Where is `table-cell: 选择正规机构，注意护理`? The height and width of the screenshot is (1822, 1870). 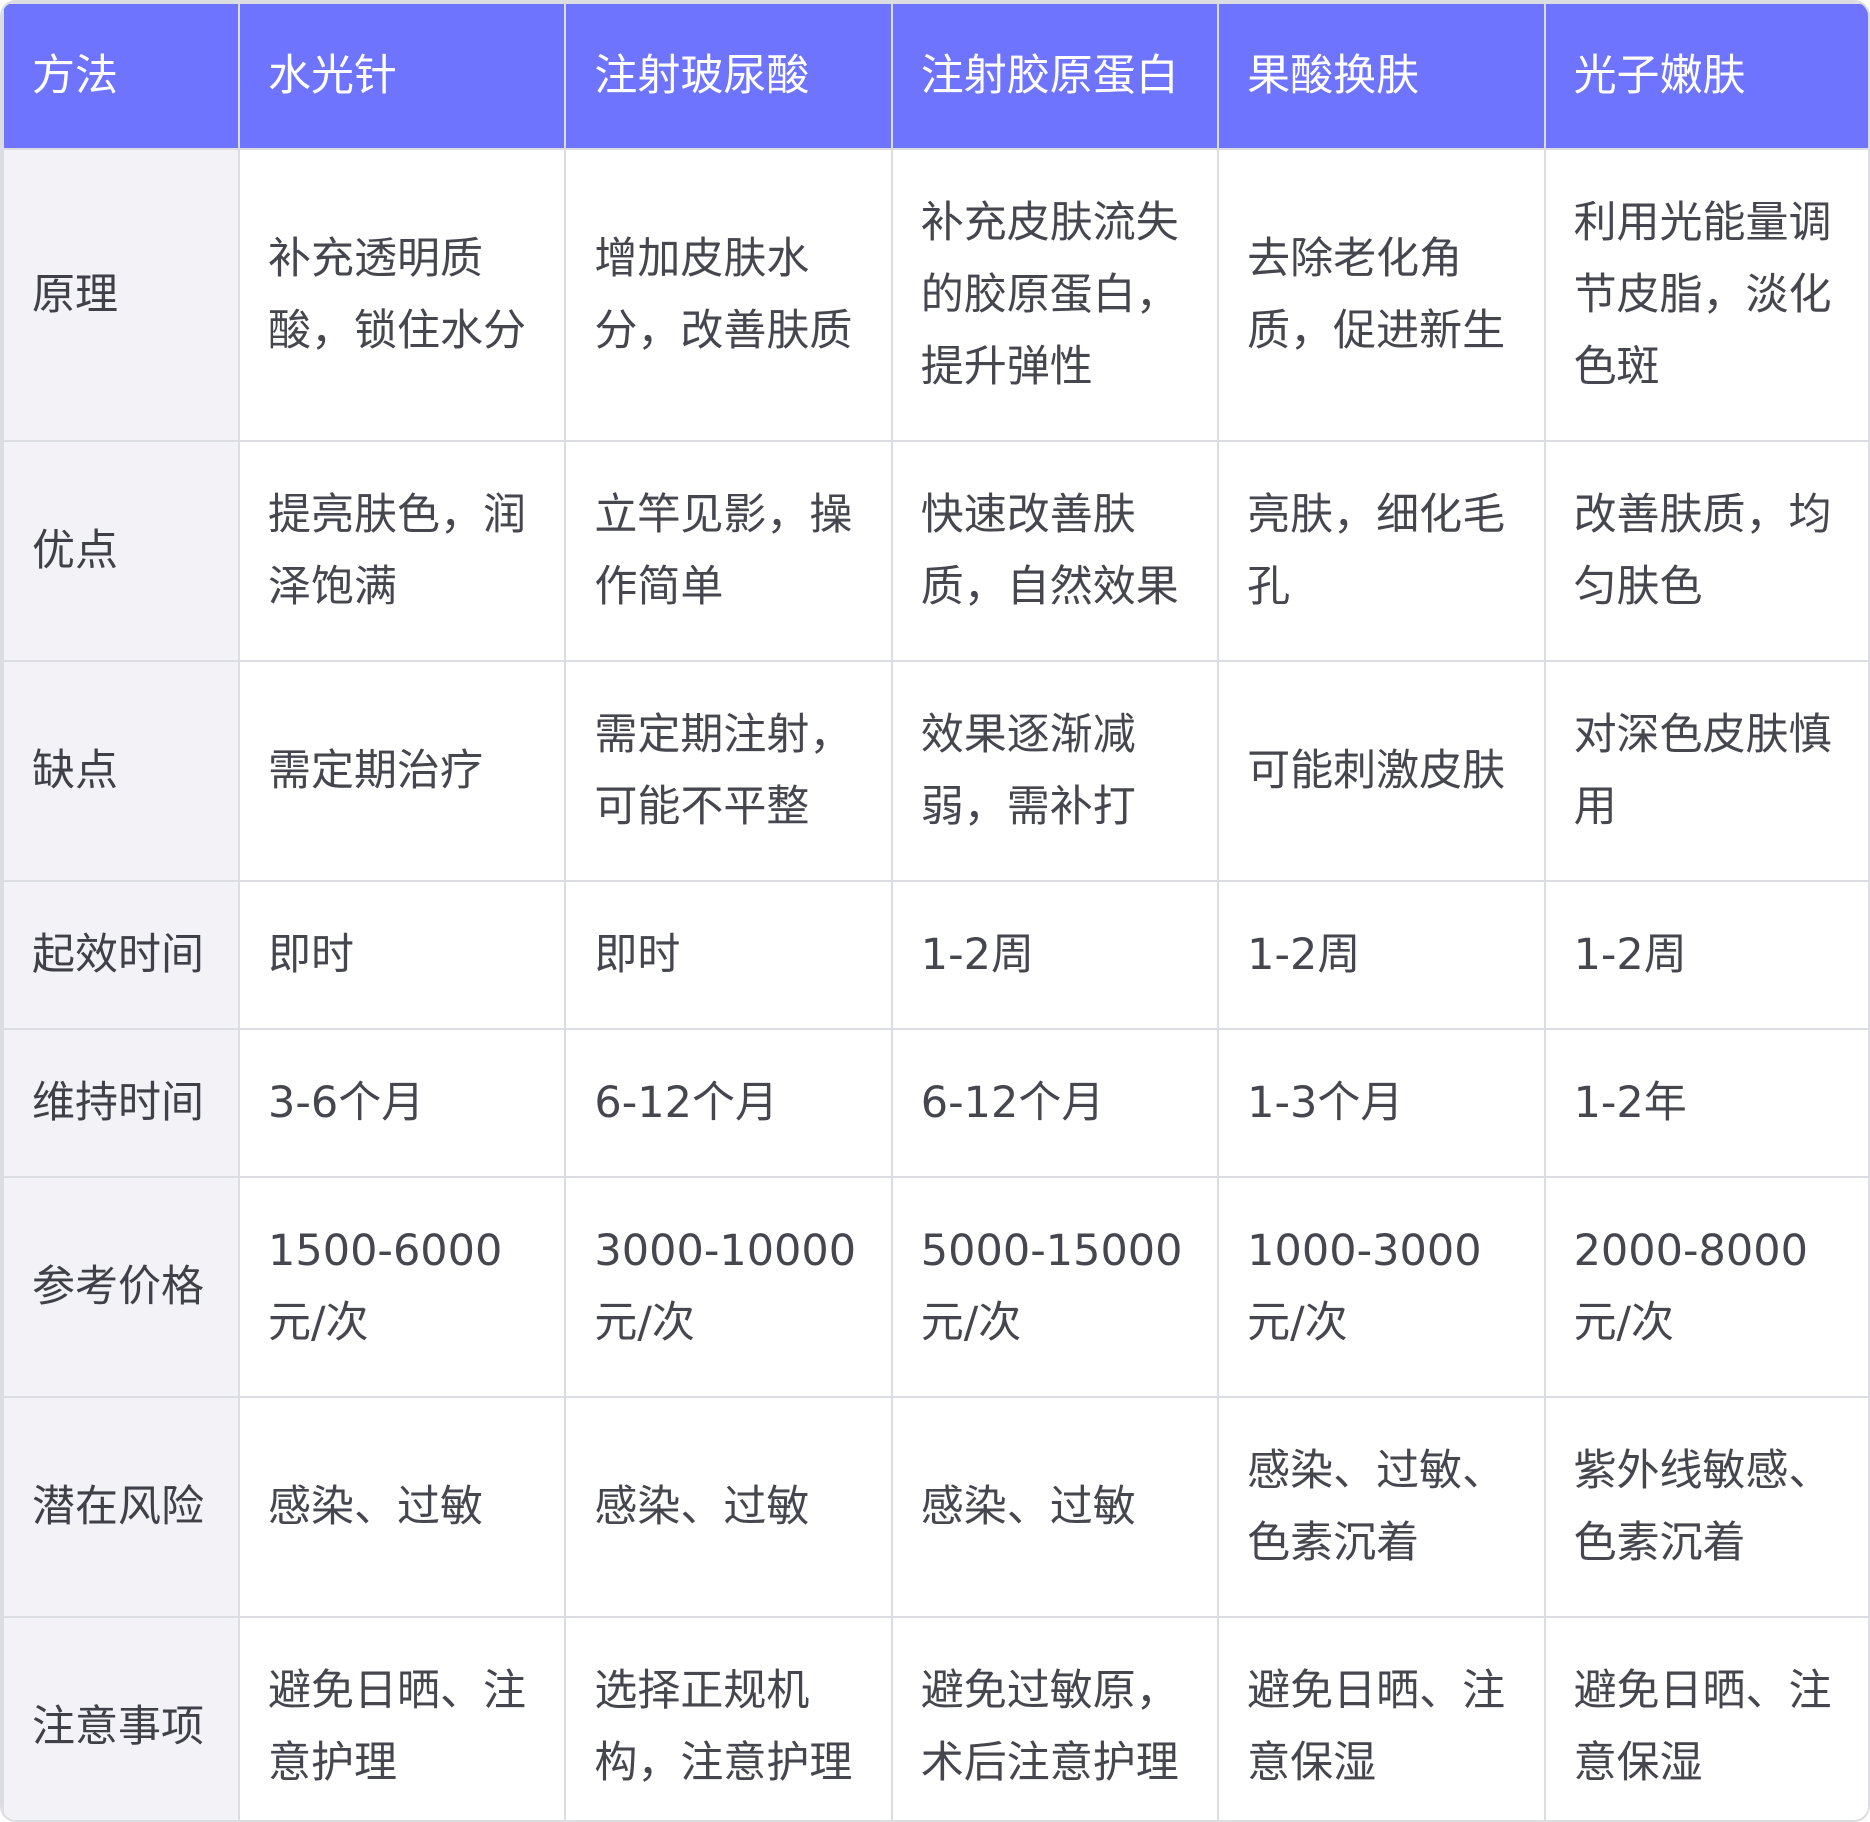 table-cell: 选择正规机构，注意护理 is located at coordinates (728, 1718).